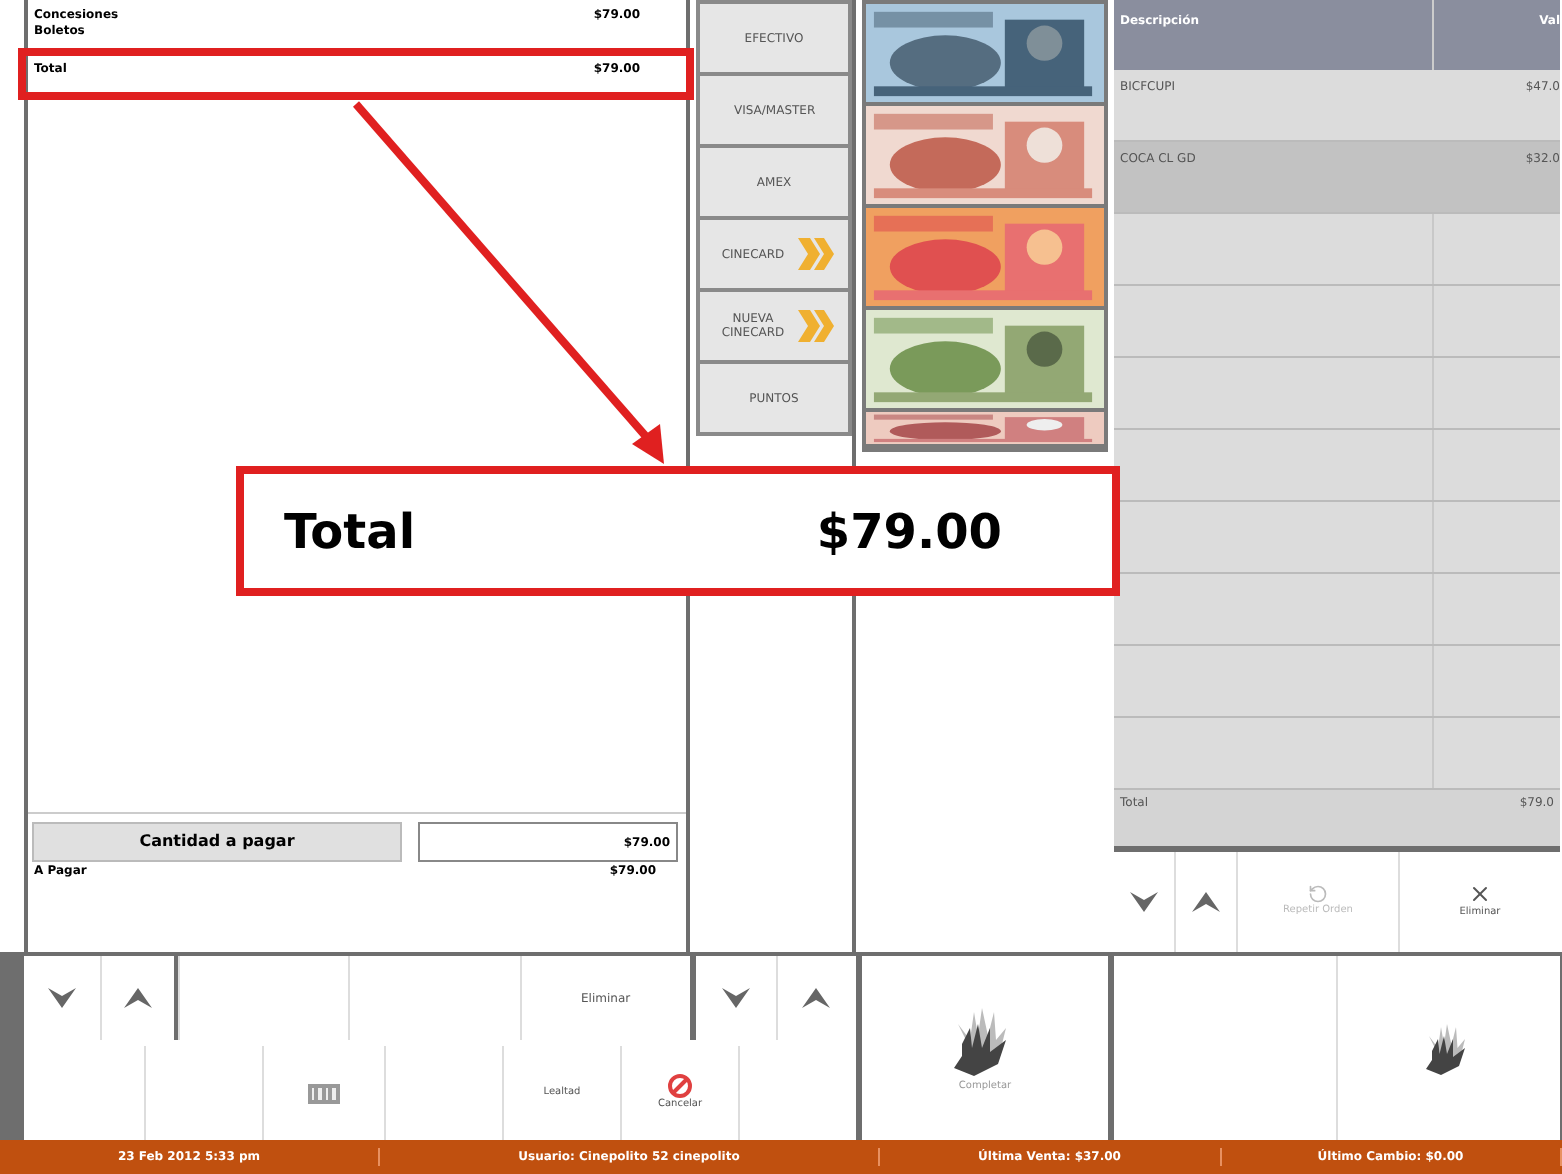  I want to click on cancel-icon, so click(680, 1085).